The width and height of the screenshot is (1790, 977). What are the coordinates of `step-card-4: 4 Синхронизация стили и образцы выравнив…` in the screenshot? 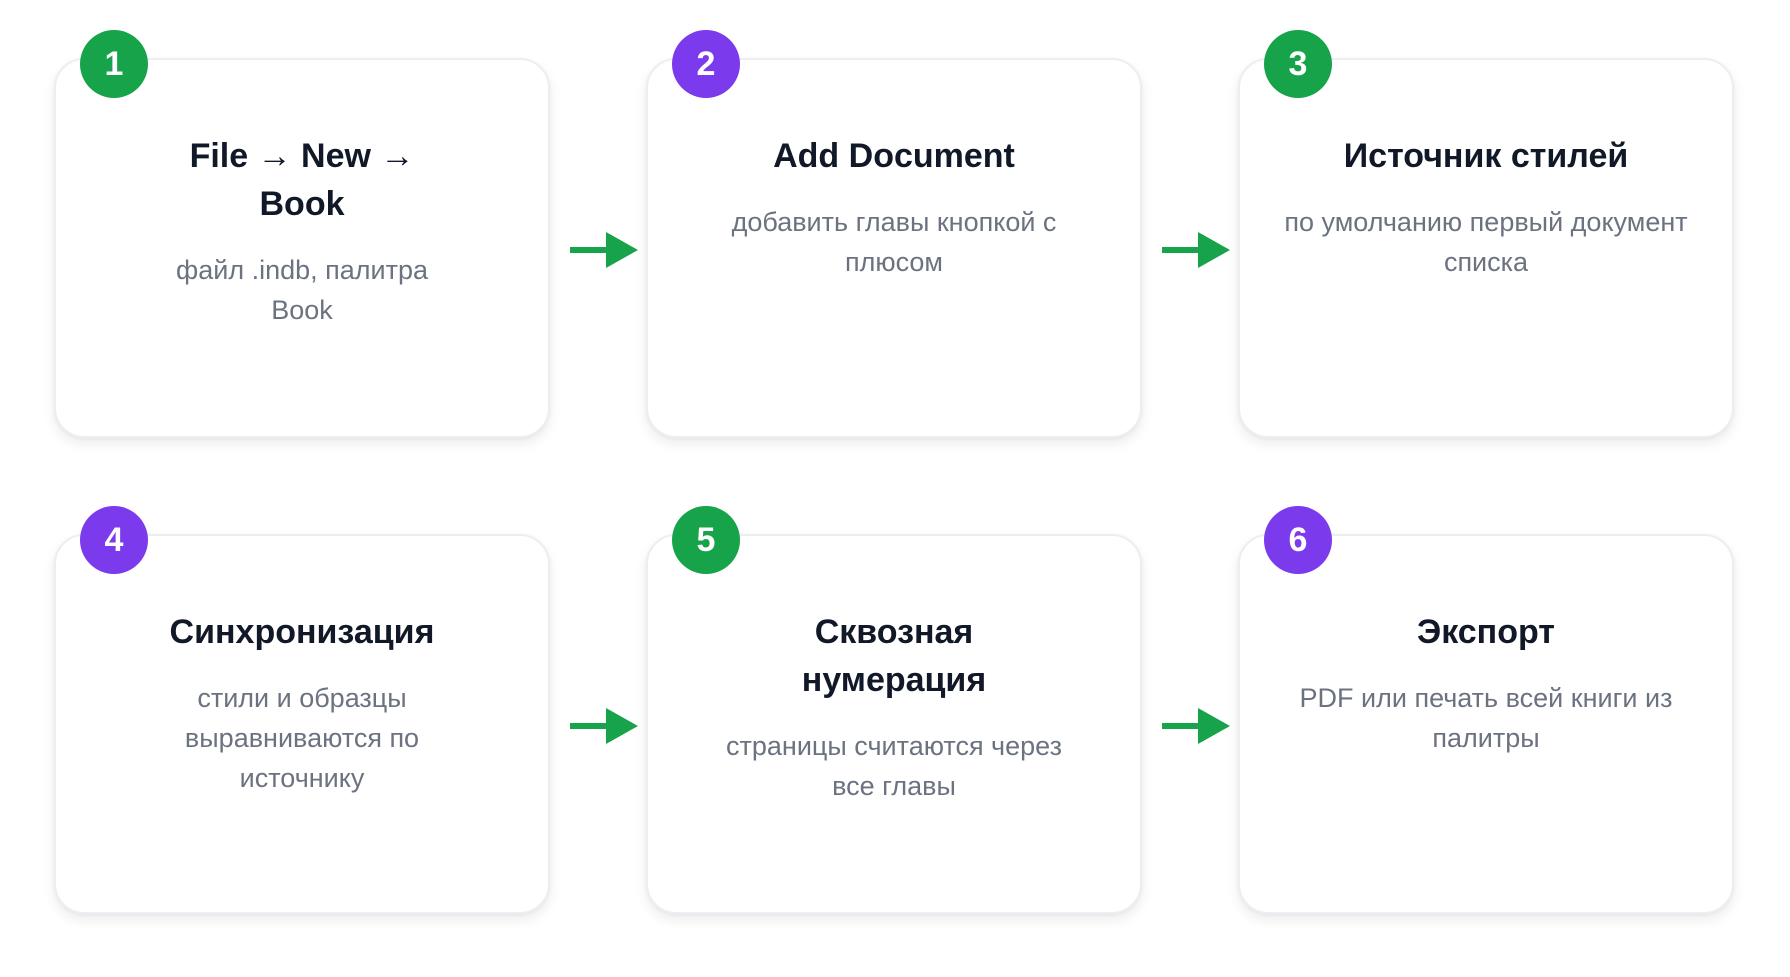 It's located at (302, 710).